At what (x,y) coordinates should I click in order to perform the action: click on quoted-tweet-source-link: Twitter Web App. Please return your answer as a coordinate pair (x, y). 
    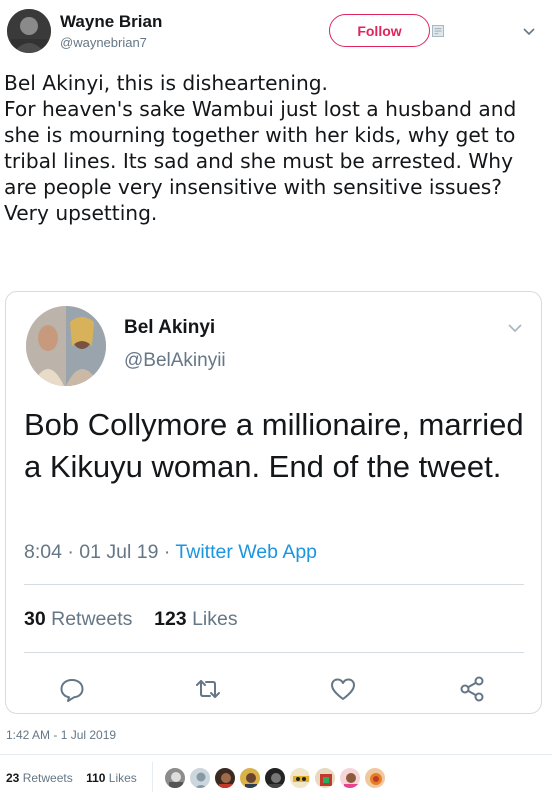
    Looking at the image, I should click on (246, 552).